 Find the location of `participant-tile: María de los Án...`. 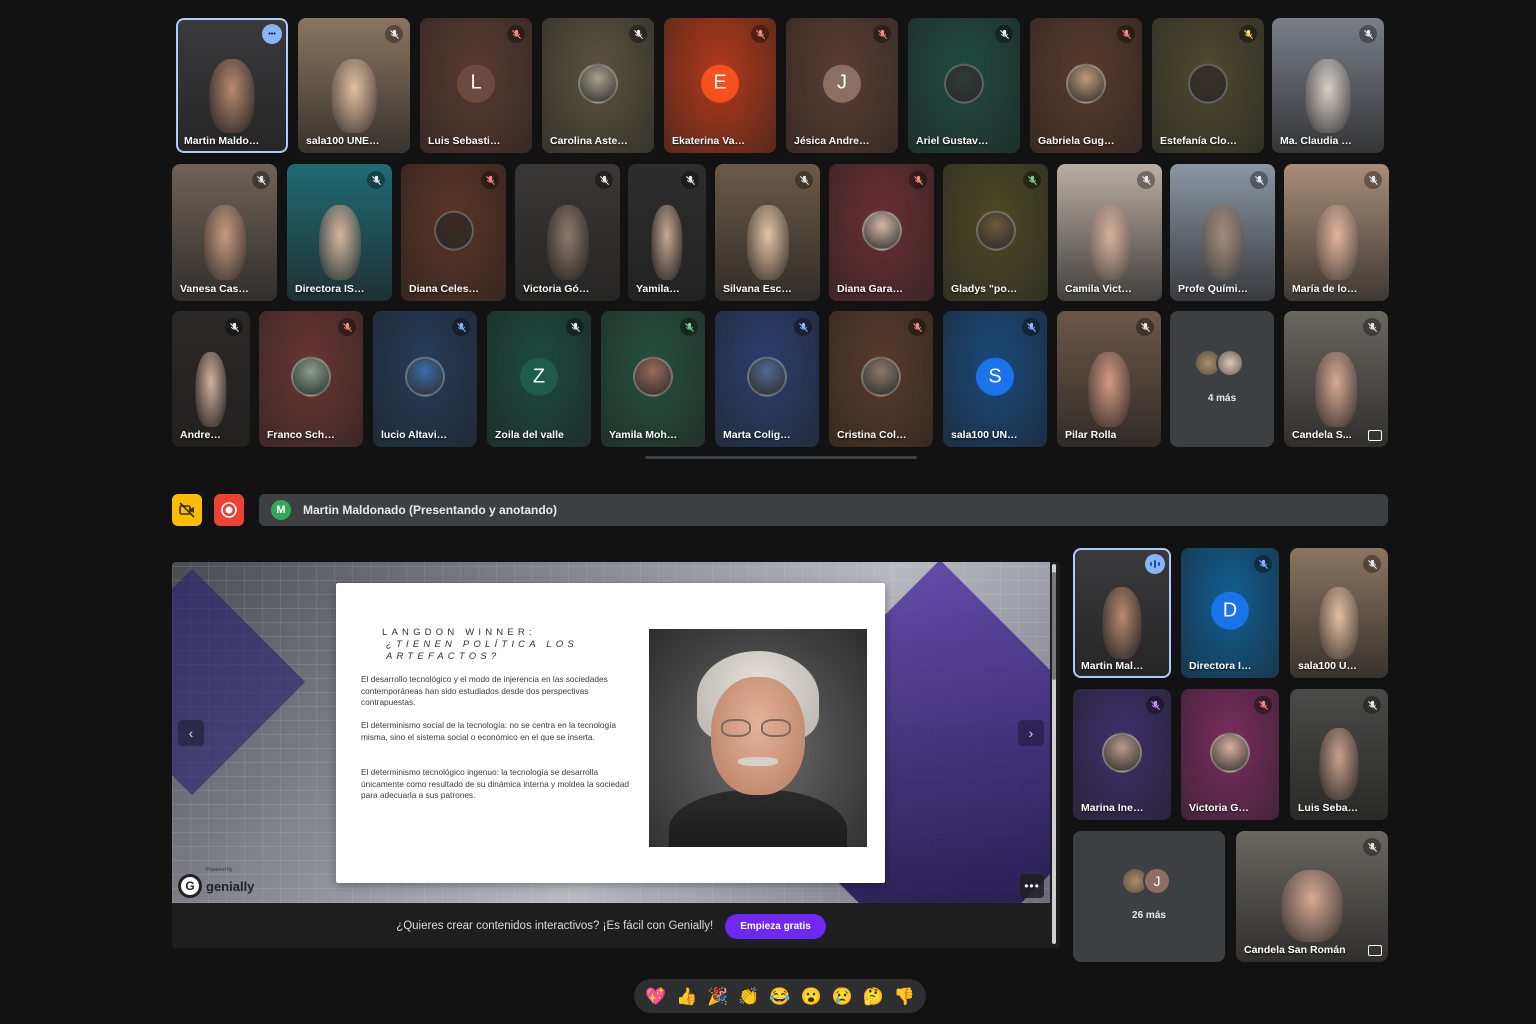

participant-tile: María de los Án... is located at coordinates (1336, 232).